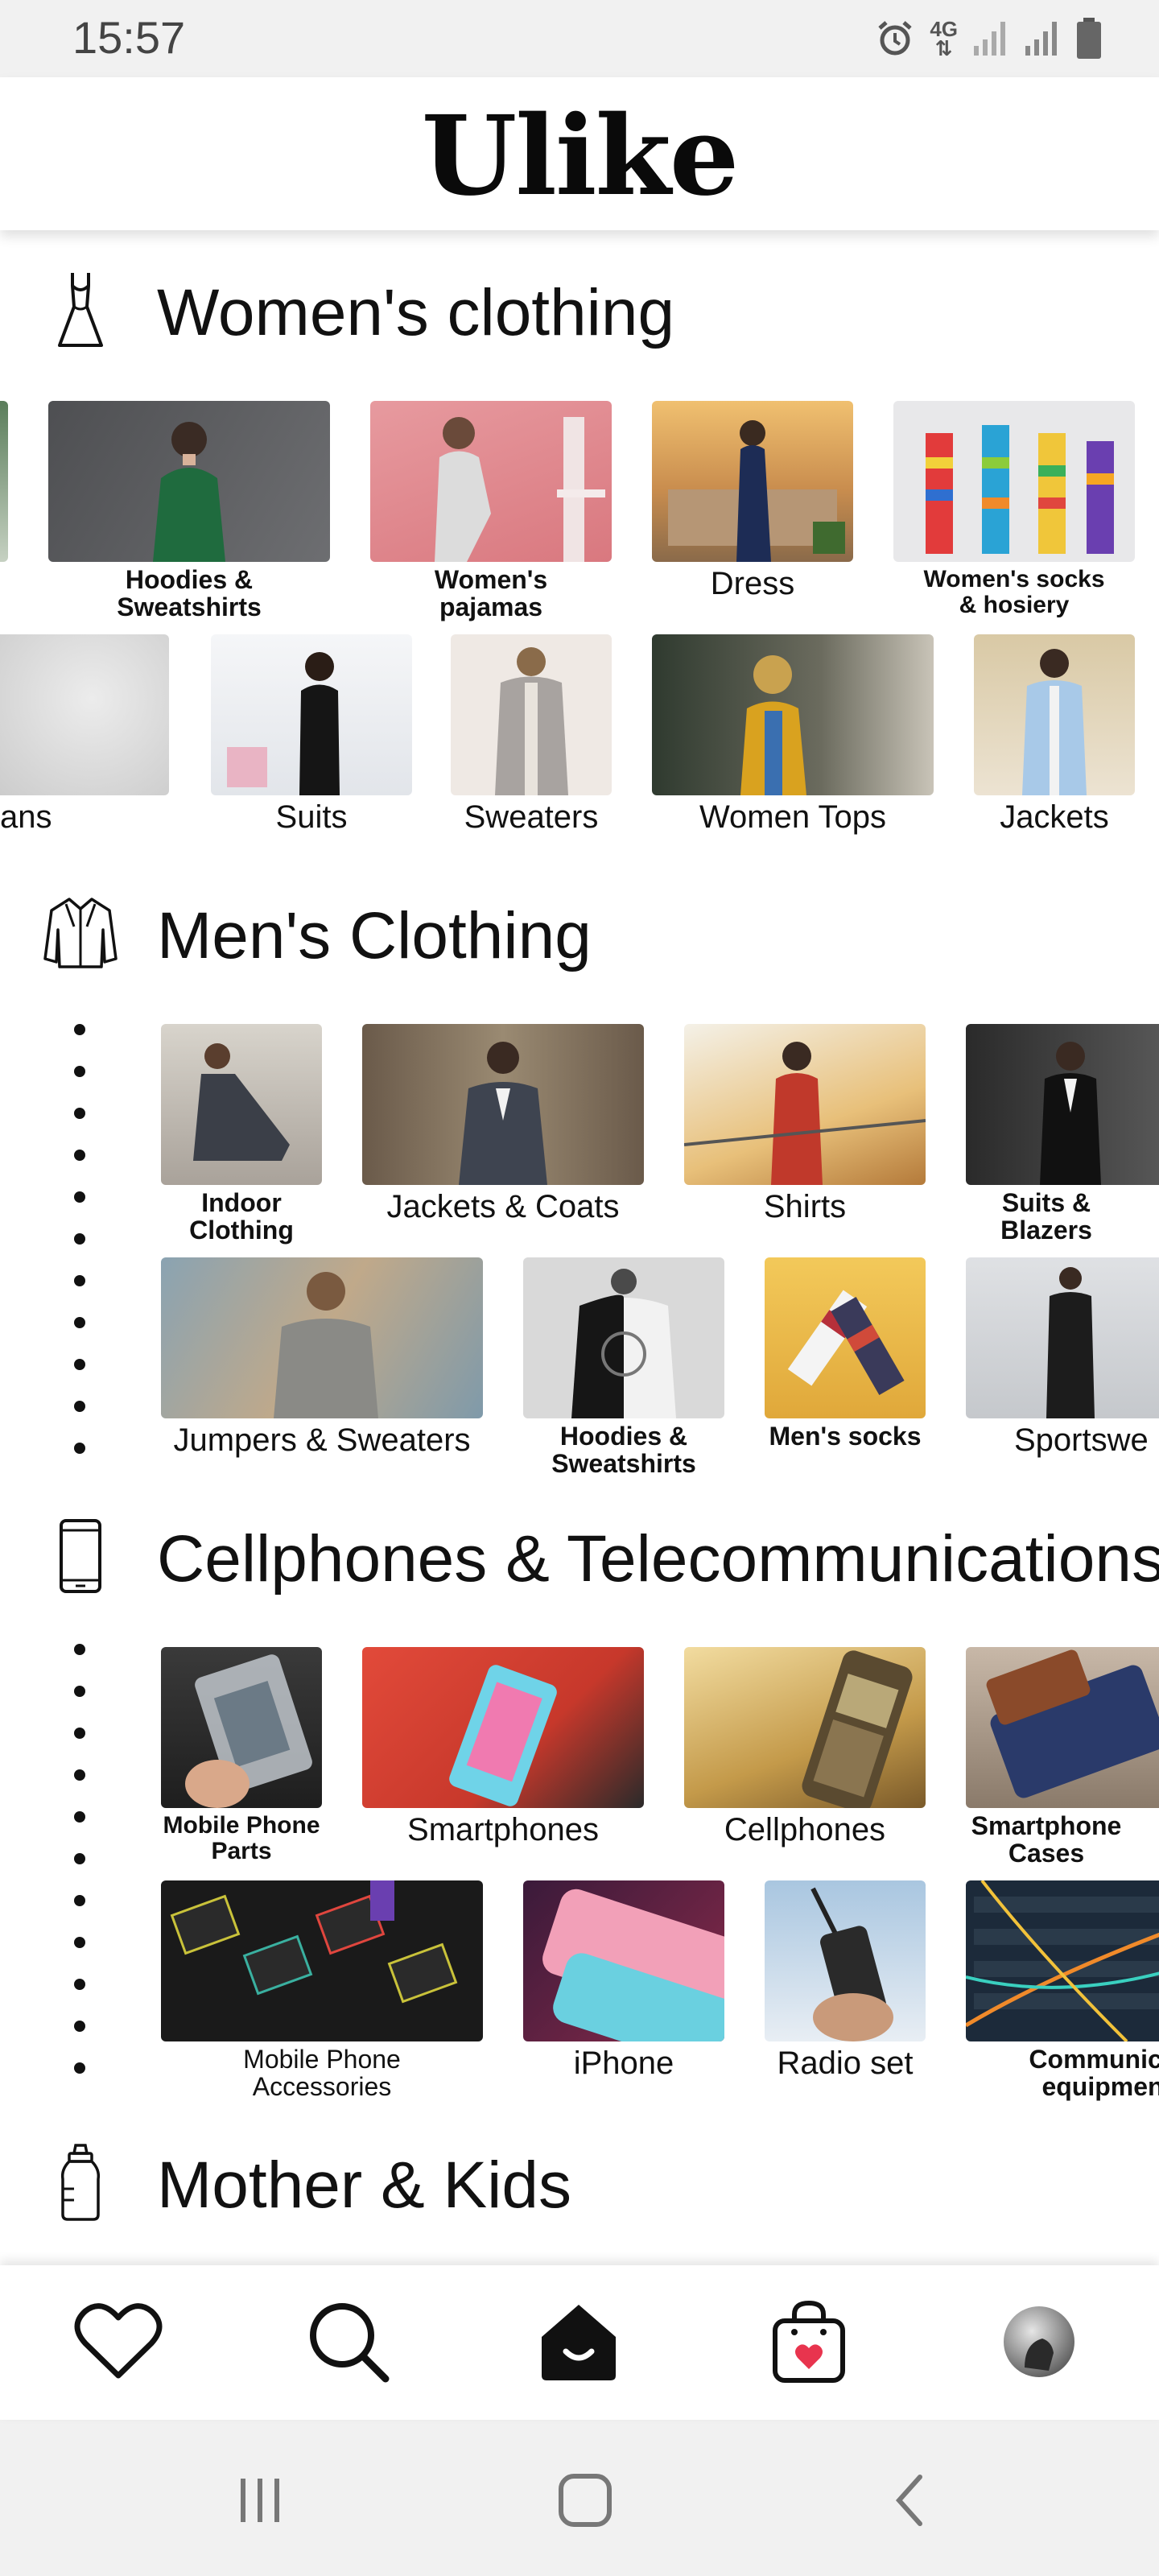 The width and height of the screenshot is (1159, 2576). Describe the element at coordinates (1046, 1839) in the screenshot. I see `category-label: Smartphone Cases` at that location.